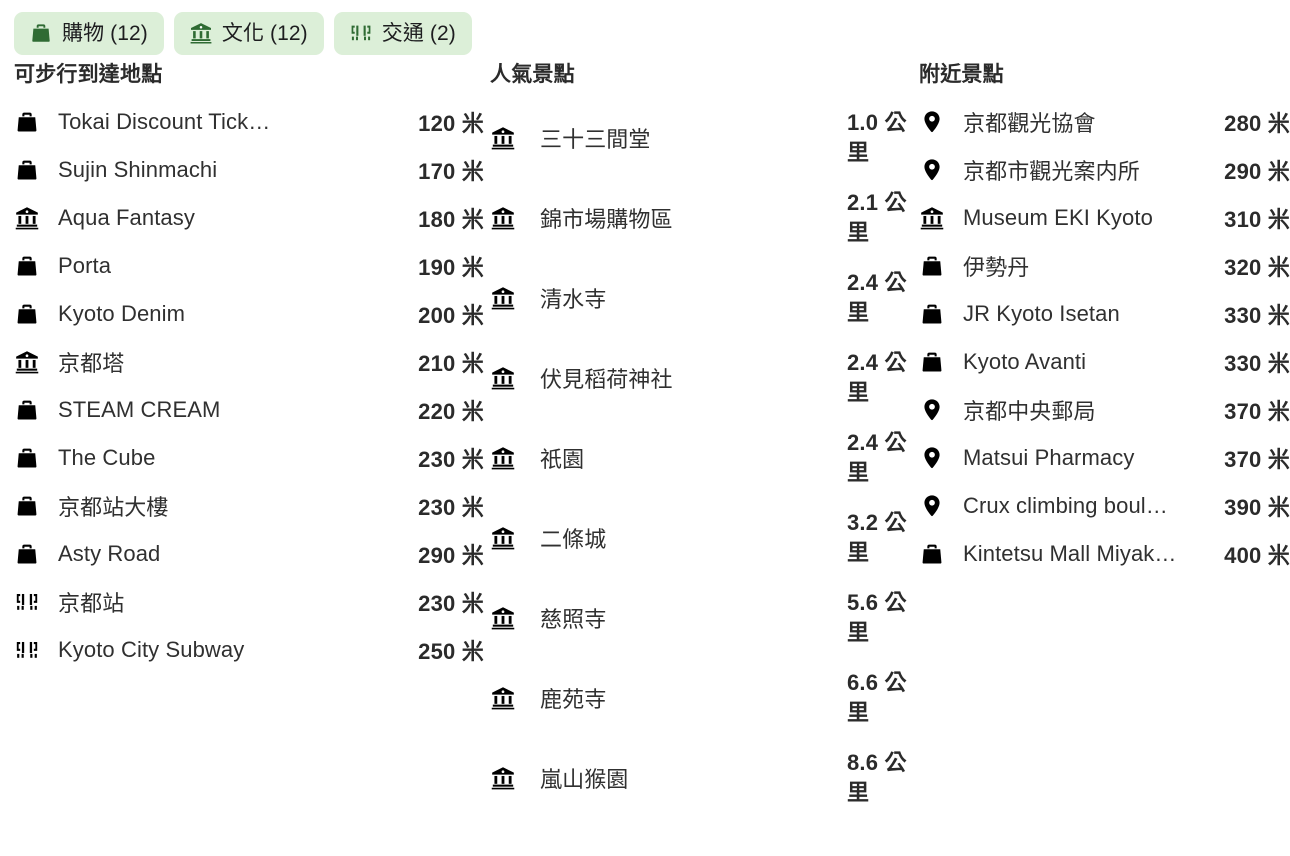  What do you see at coordinates (704, 138) in the screenshot?
I see `place-row: 三十三間堂 1.0 公里` at bounding box center [704, 138].